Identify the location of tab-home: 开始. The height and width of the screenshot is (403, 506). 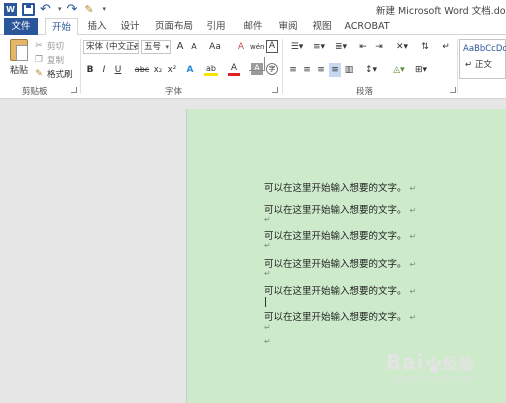
(61, 27).